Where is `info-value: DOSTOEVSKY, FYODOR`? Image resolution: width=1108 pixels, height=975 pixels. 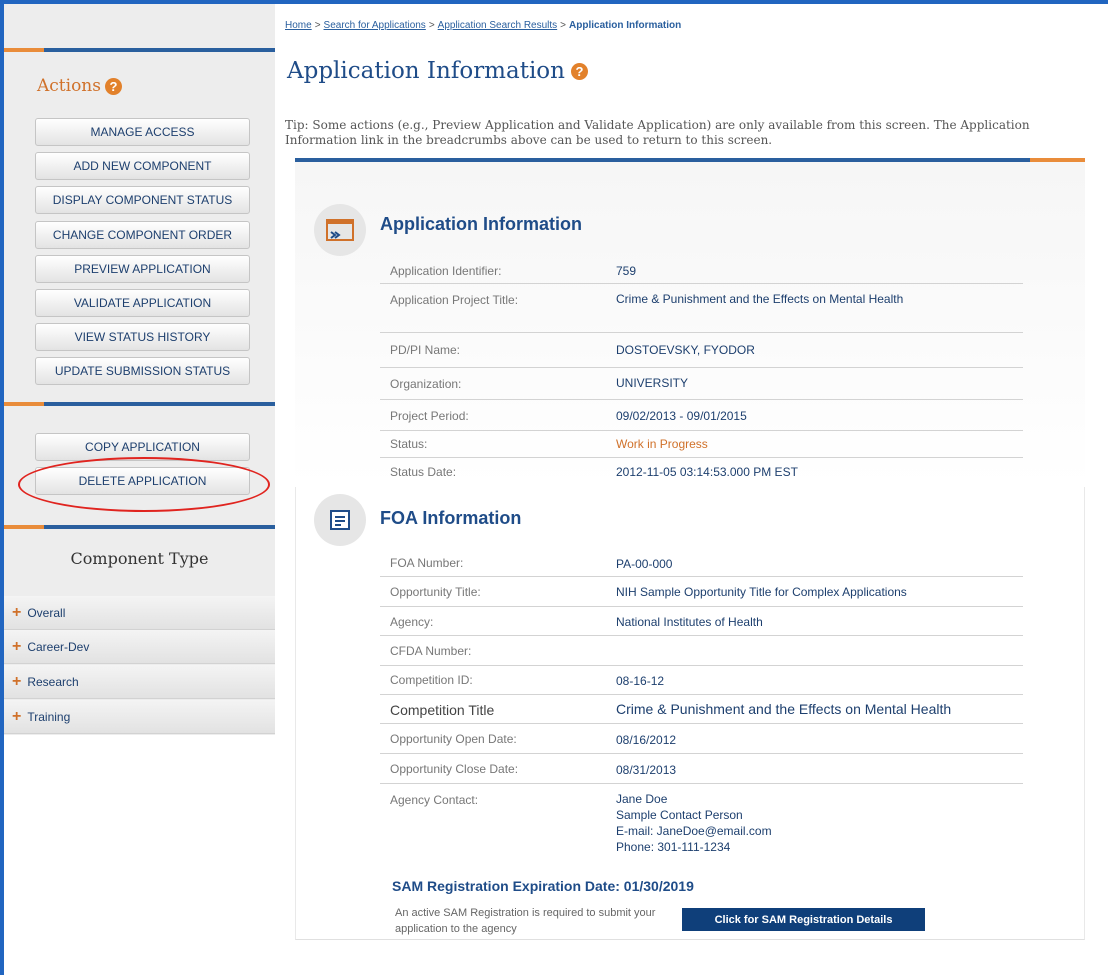 info-value: DOSTOEVSKY, FYODOR is located at coordinates (685, 350).